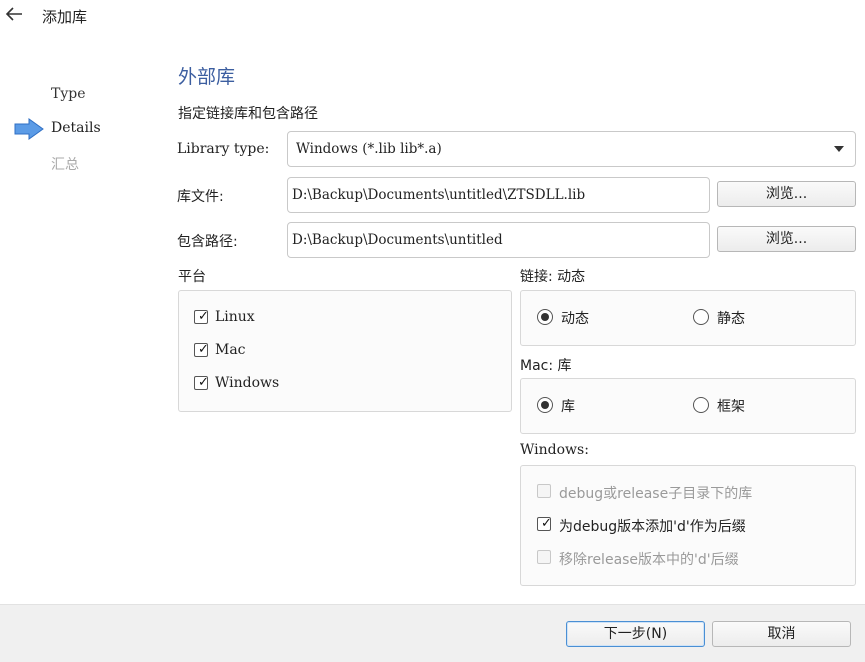  What do you see at coordinates (207, 77) in the screenshot?
I see `page-title: 外部库` at bounding box center [207, 77].